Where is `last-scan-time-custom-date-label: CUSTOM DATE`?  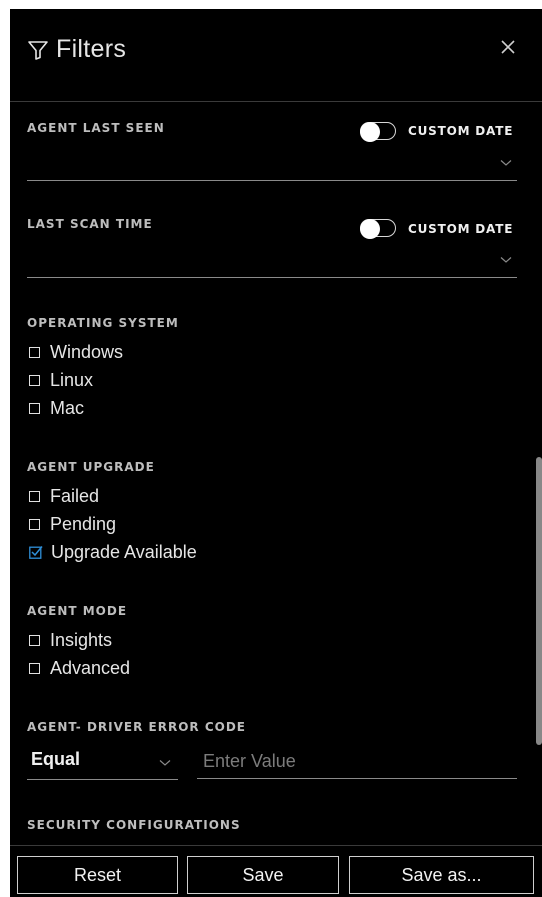 last-scan-time-custom-date-label: CUSTOM DATE is located at coordinates (461, 229).